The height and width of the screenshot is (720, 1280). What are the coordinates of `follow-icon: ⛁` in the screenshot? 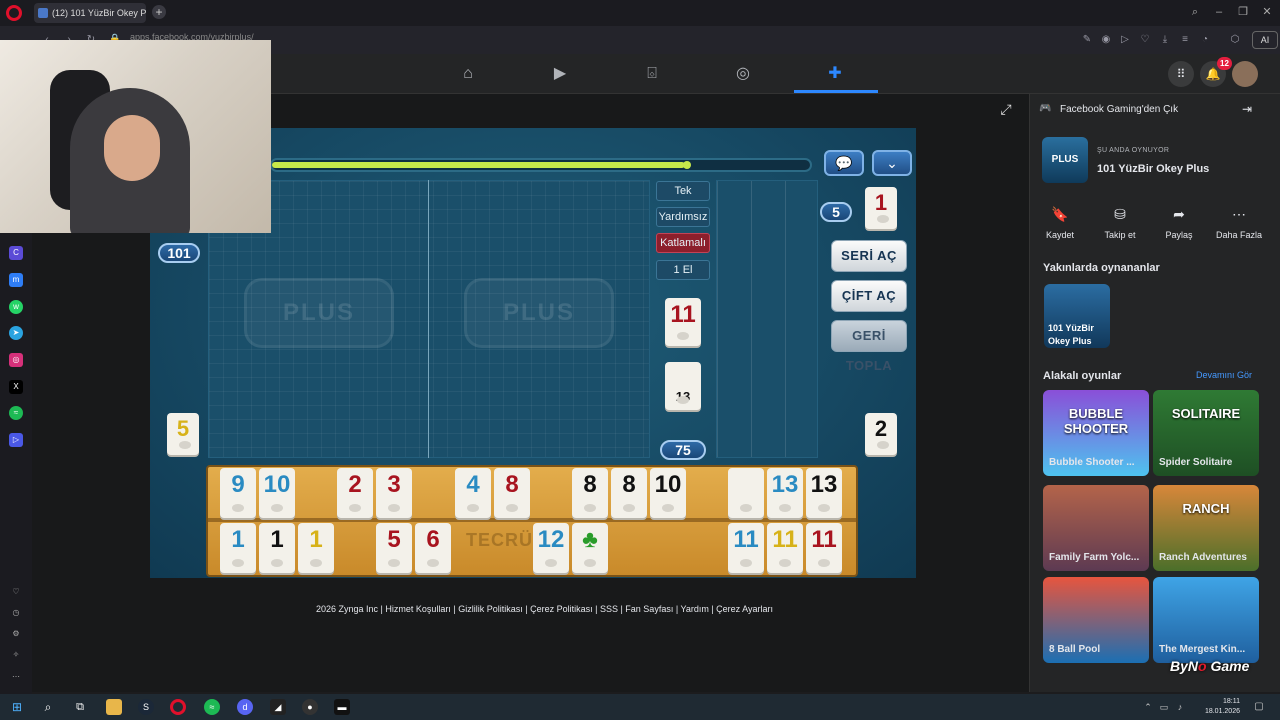 It's located at (1120, 214).